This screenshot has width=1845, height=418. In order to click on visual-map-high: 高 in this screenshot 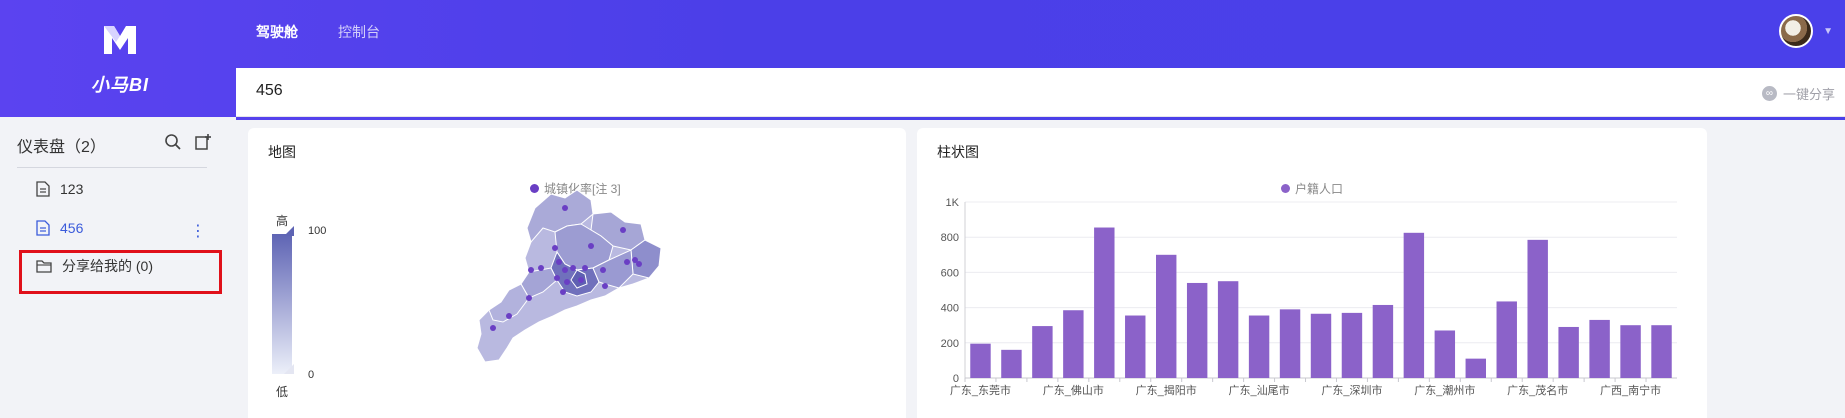, I will do `click(282, 220)`.